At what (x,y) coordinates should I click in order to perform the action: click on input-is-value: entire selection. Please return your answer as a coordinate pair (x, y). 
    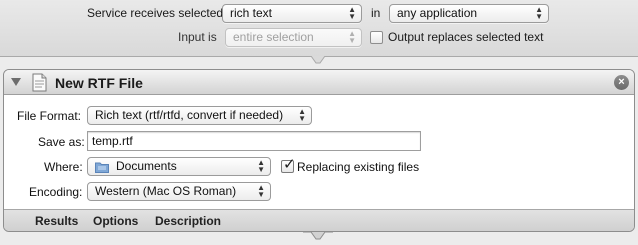
    Looking at the image, I should click on (273, 37).